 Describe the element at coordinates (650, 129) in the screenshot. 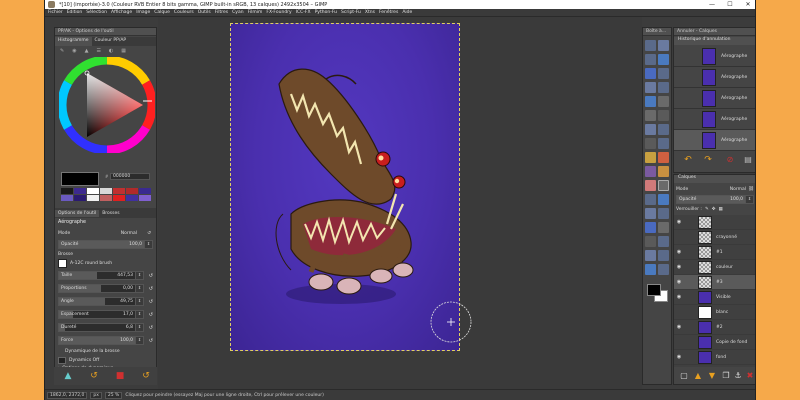

I see `align-tool-icon` at that location.